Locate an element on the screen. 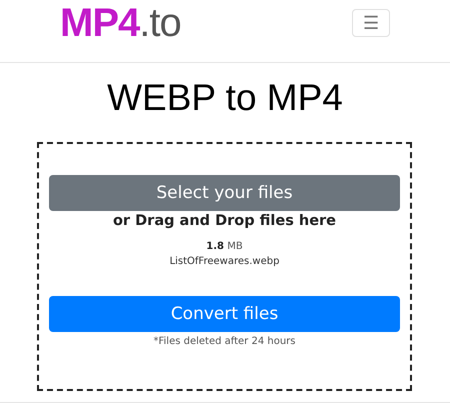  file-size: 1.8 MB is located at coordinates (224, 246).